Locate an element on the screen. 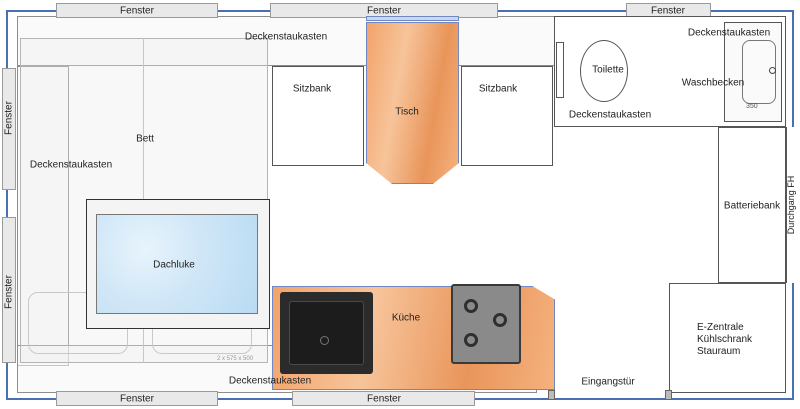 The width and height of the screenshot is (800, 409). ceiling-storage-bottom-label: Deckenstaukasten is located at coordinates (270, 381).